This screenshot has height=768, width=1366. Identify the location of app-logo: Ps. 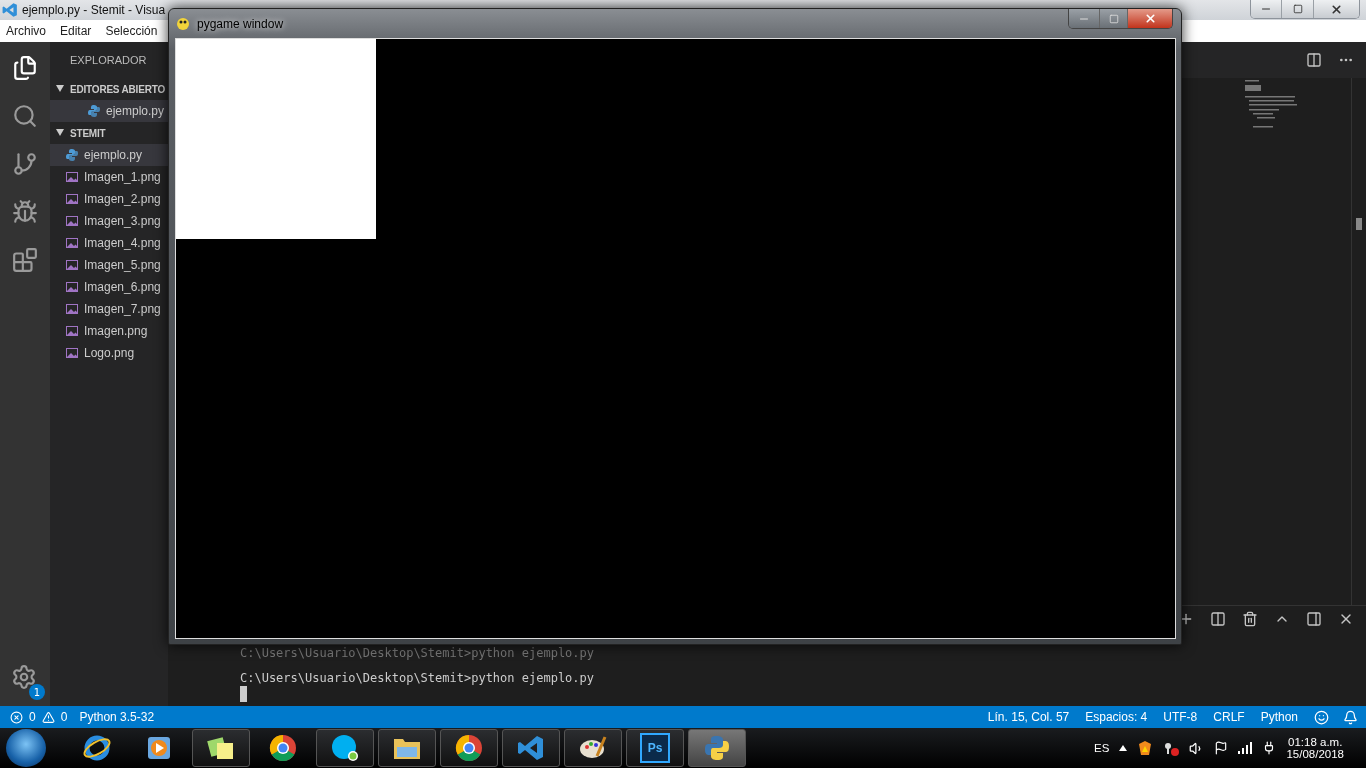
(655, 748).